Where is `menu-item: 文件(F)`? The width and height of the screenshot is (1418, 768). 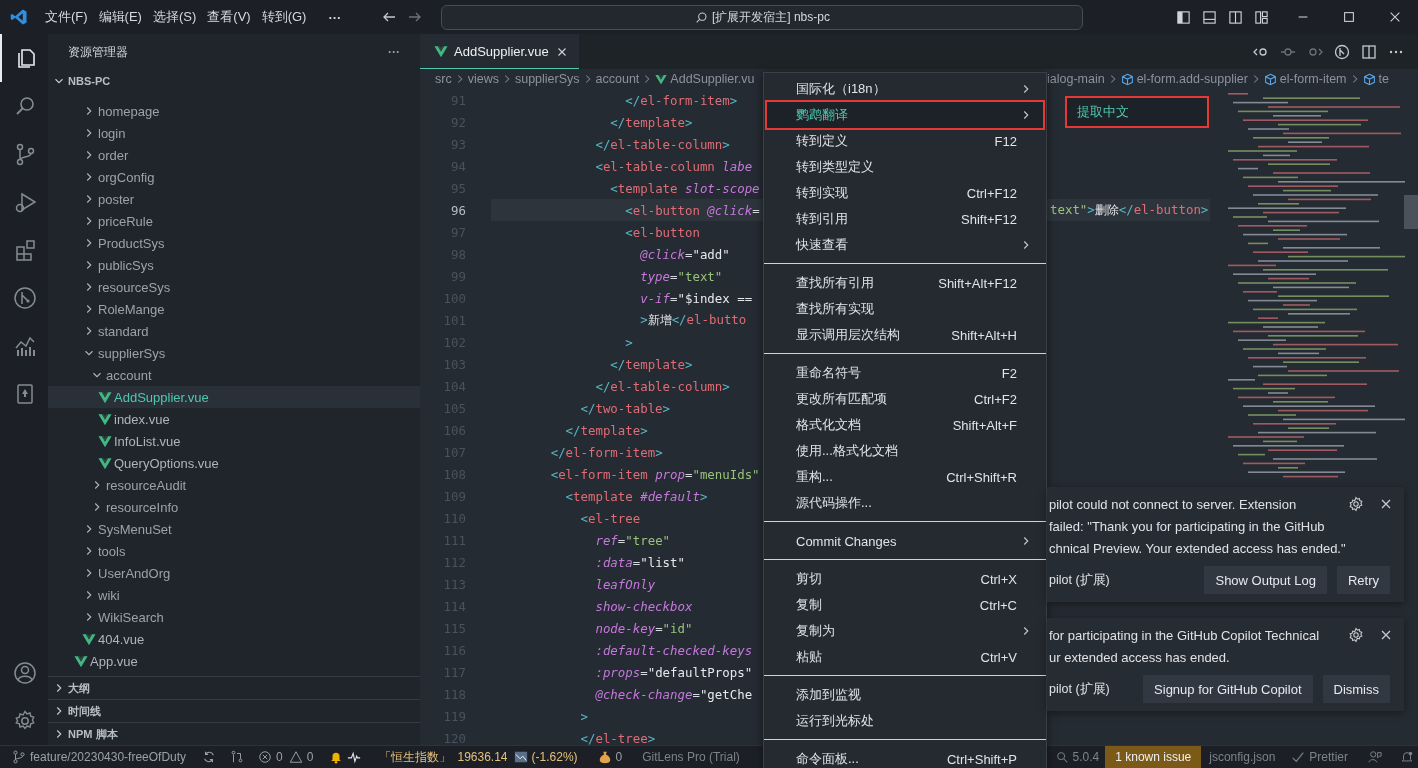
menu-item: 文件(F) is located at coordinates (69, 17).